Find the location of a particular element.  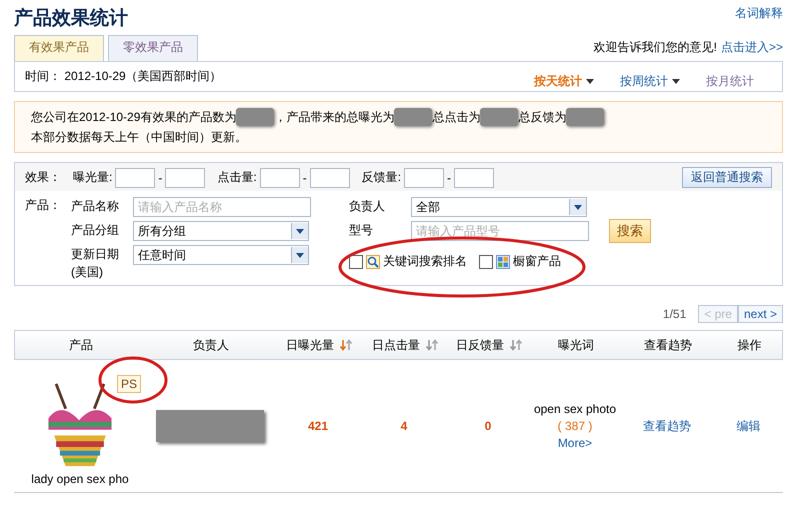

column-header: 负责人 is located at coordinates (211, 345).